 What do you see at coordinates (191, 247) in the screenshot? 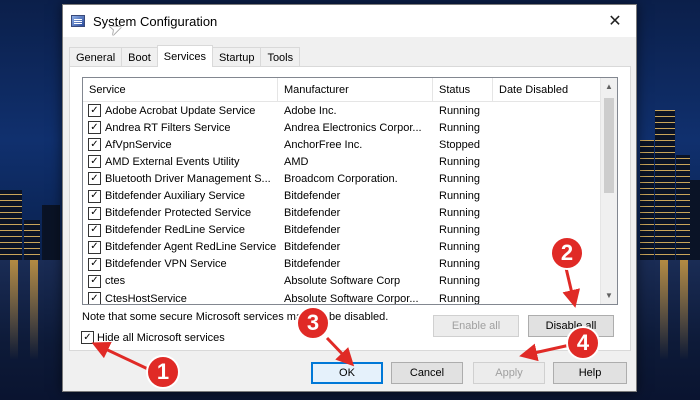
I see `service-name: Bitdefender Agent RedLine Service` at bounding box center [191, 247].